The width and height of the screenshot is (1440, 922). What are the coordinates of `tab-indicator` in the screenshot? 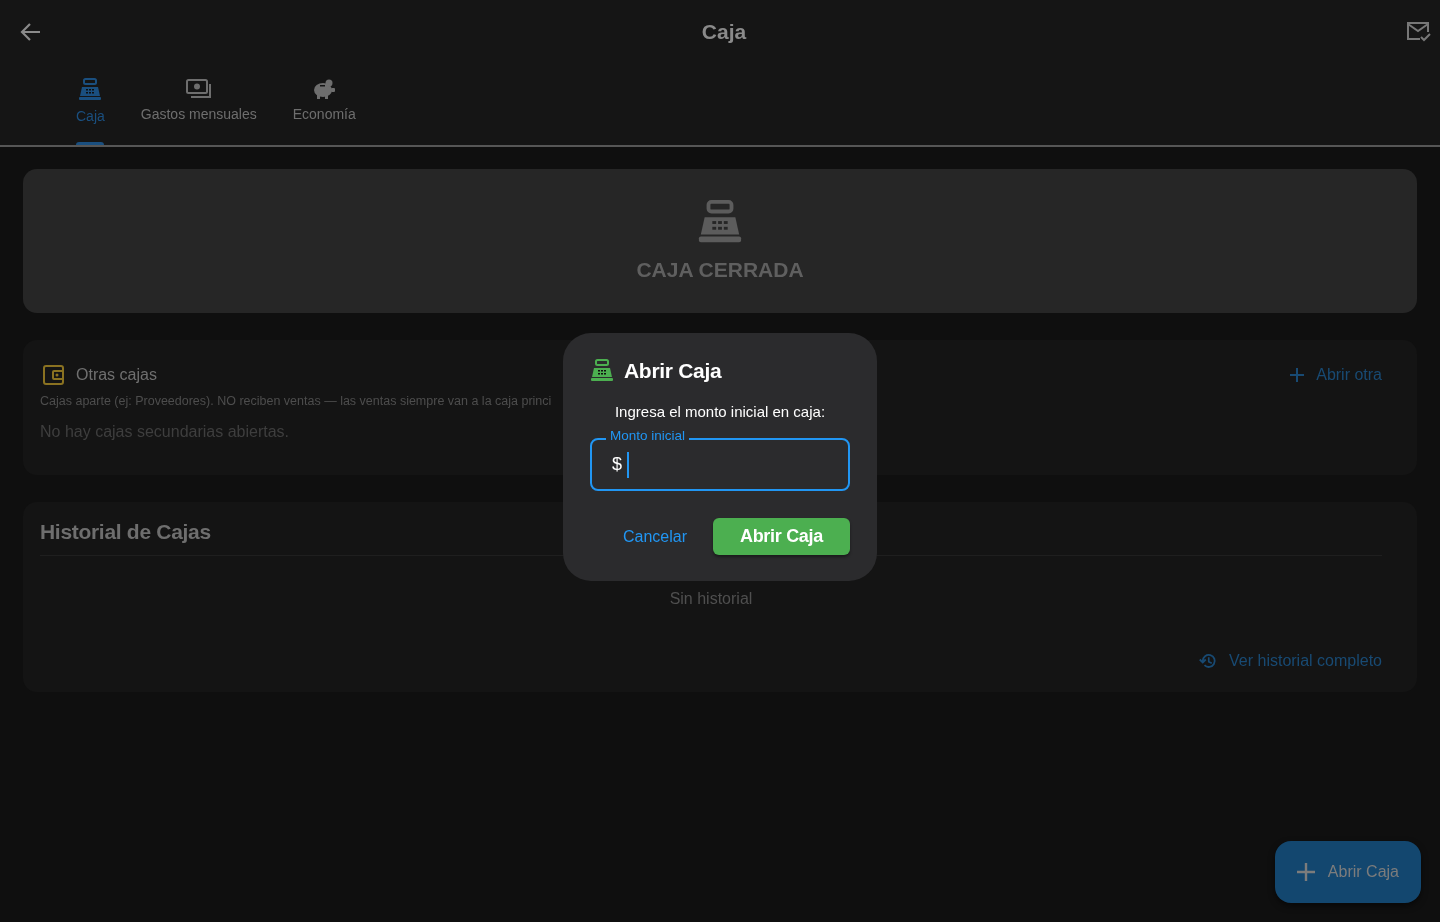 It's located at (90, 143).